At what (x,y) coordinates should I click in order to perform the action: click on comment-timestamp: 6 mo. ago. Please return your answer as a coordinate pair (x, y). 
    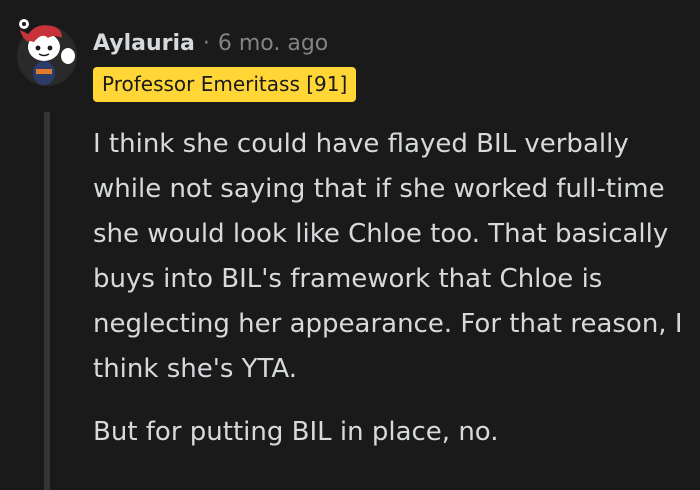
    Looking at the image, I should click on (273, 43).